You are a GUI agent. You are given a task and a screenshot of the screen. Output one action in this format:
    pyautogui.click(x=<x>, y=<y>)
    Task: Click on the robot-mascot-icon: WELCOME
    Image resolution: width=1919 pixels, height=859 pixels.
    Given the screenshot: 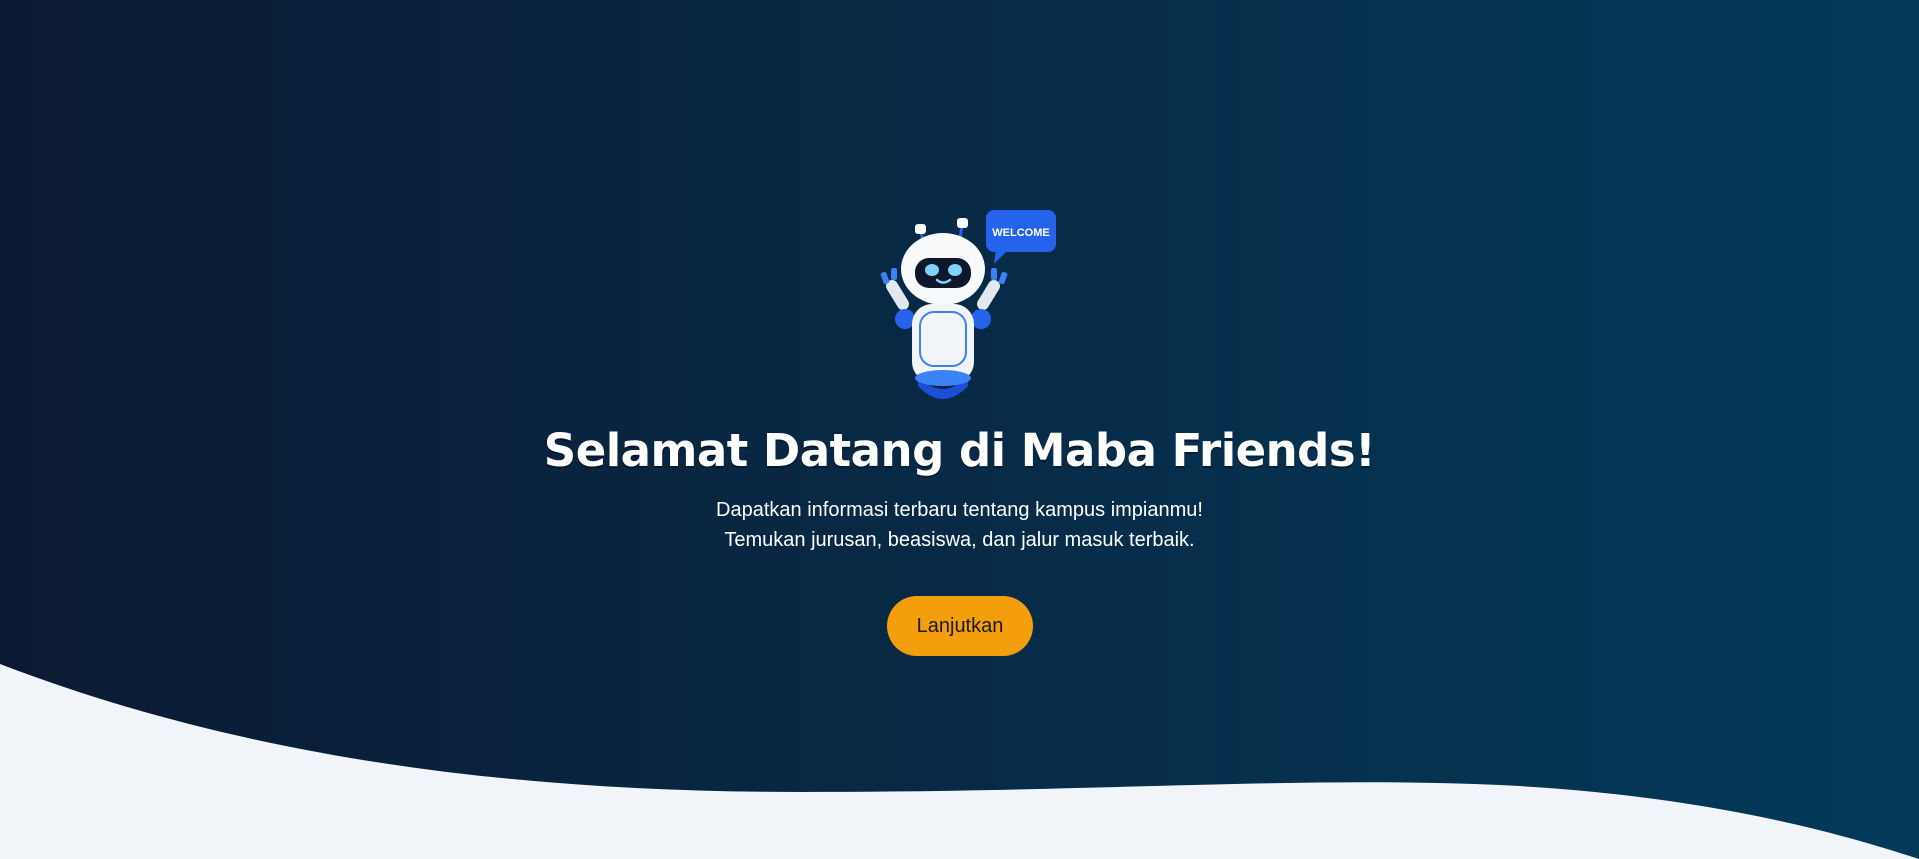 What is the action you would take?
    pyautogui.click(x=968, y=304)
    